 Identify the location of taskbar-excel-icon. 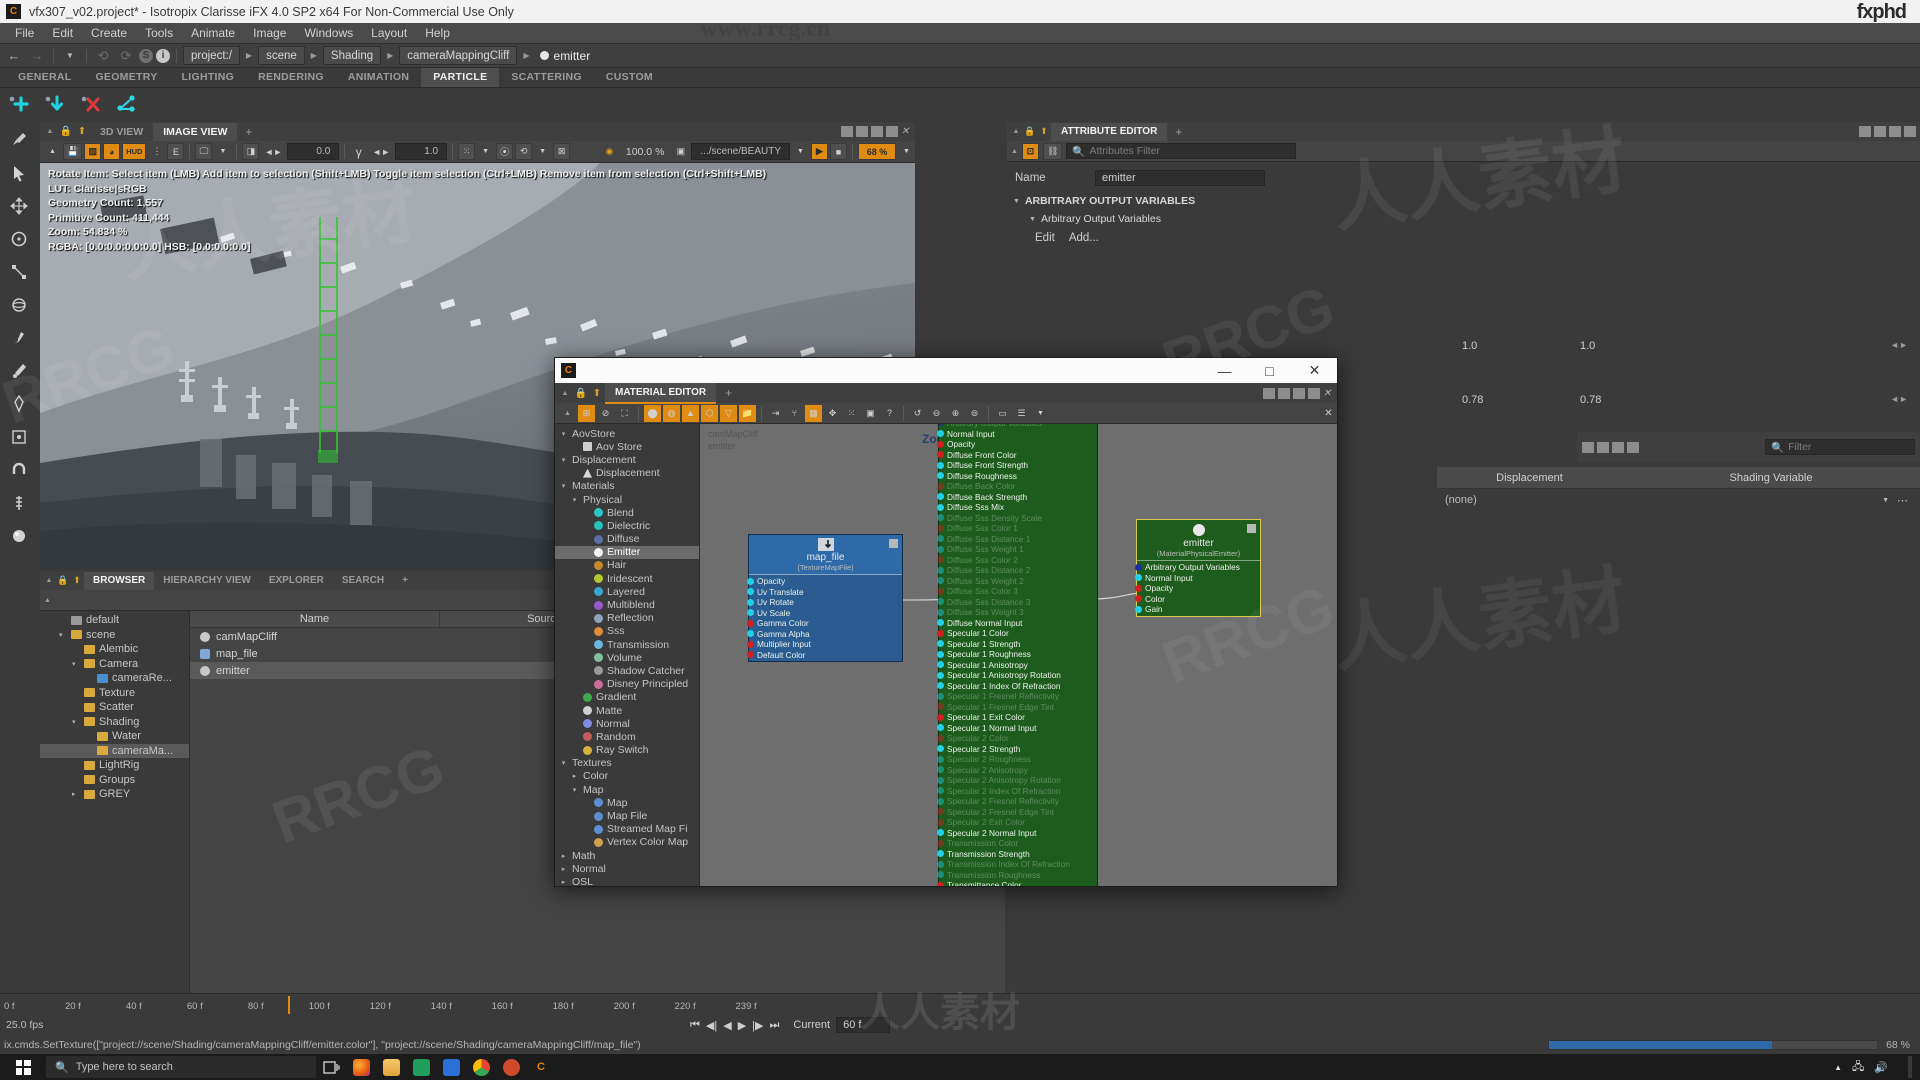
(421, 1067).